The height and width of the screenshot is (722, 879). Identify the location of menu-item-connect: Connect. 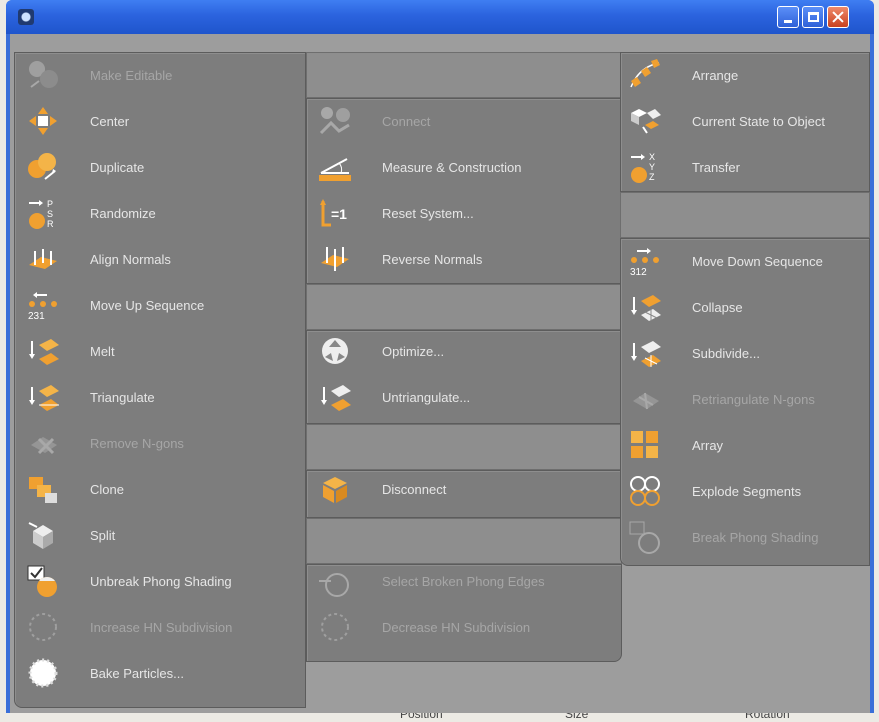
(372, 121).